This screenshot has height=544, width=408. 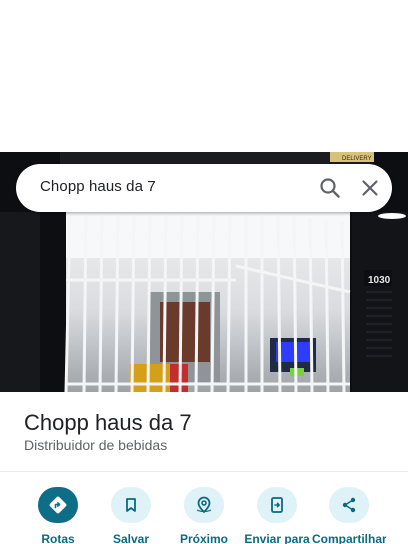 What do you see at coordinates (204, 505) in the screenshot?
I see `nearby-icon` at bounding box center [204, 505].